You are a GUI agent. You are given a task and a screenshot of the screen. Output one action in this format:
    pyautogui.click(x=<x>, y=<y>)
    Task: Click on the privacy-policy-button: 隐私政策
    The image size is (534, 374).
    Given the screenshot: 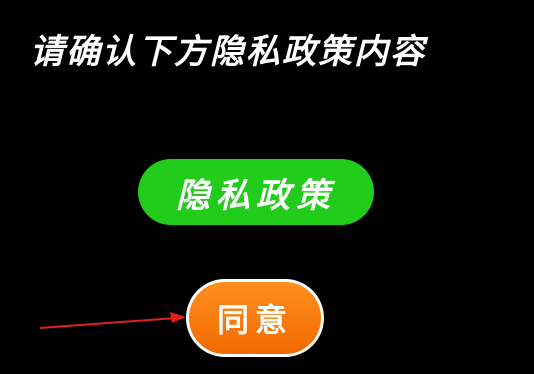 What is the action you would take?
    pyautogui.click(x=256, y=192)
    